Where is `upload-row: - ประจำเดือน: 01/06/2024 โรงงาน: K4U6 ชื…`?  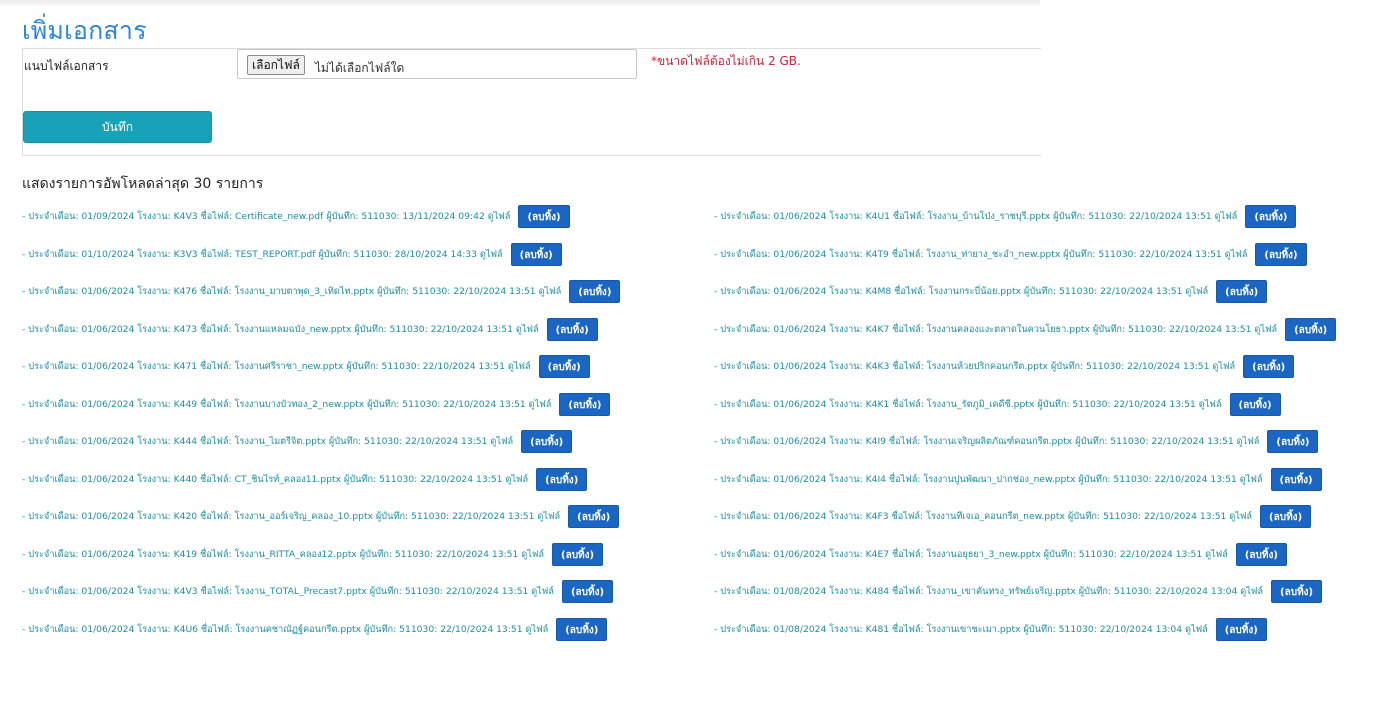
upload-row: - ประจำเดือน: 01/06/2024 โรงงาน: K4U6 ชื… is located at coordinates (352, 630).